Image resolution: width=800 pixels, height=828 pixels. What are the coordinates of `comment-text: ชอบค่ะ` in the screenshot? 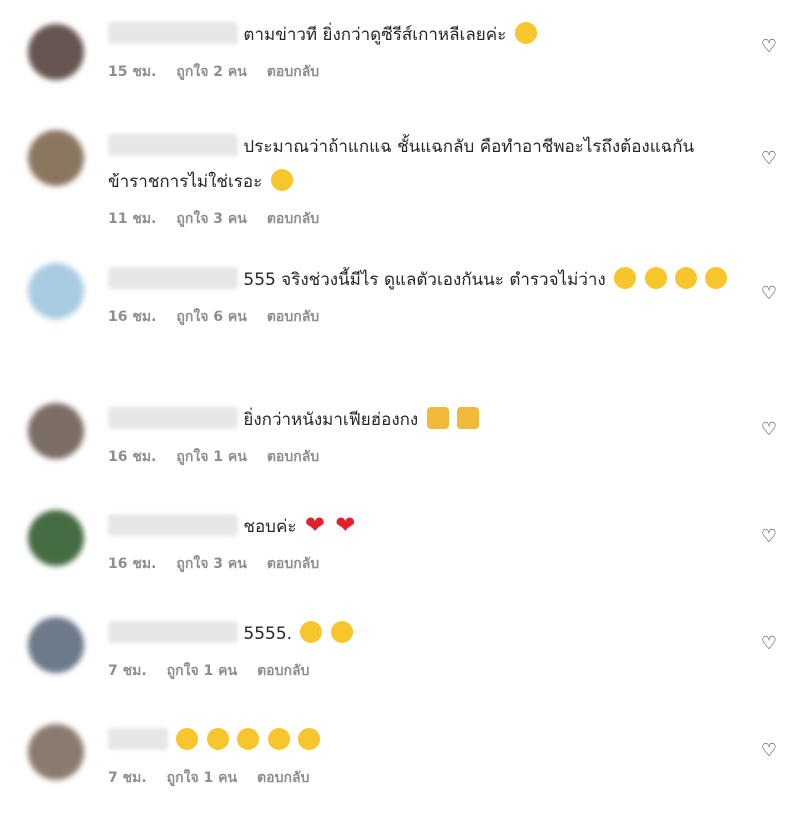 It's located at (419, 526).